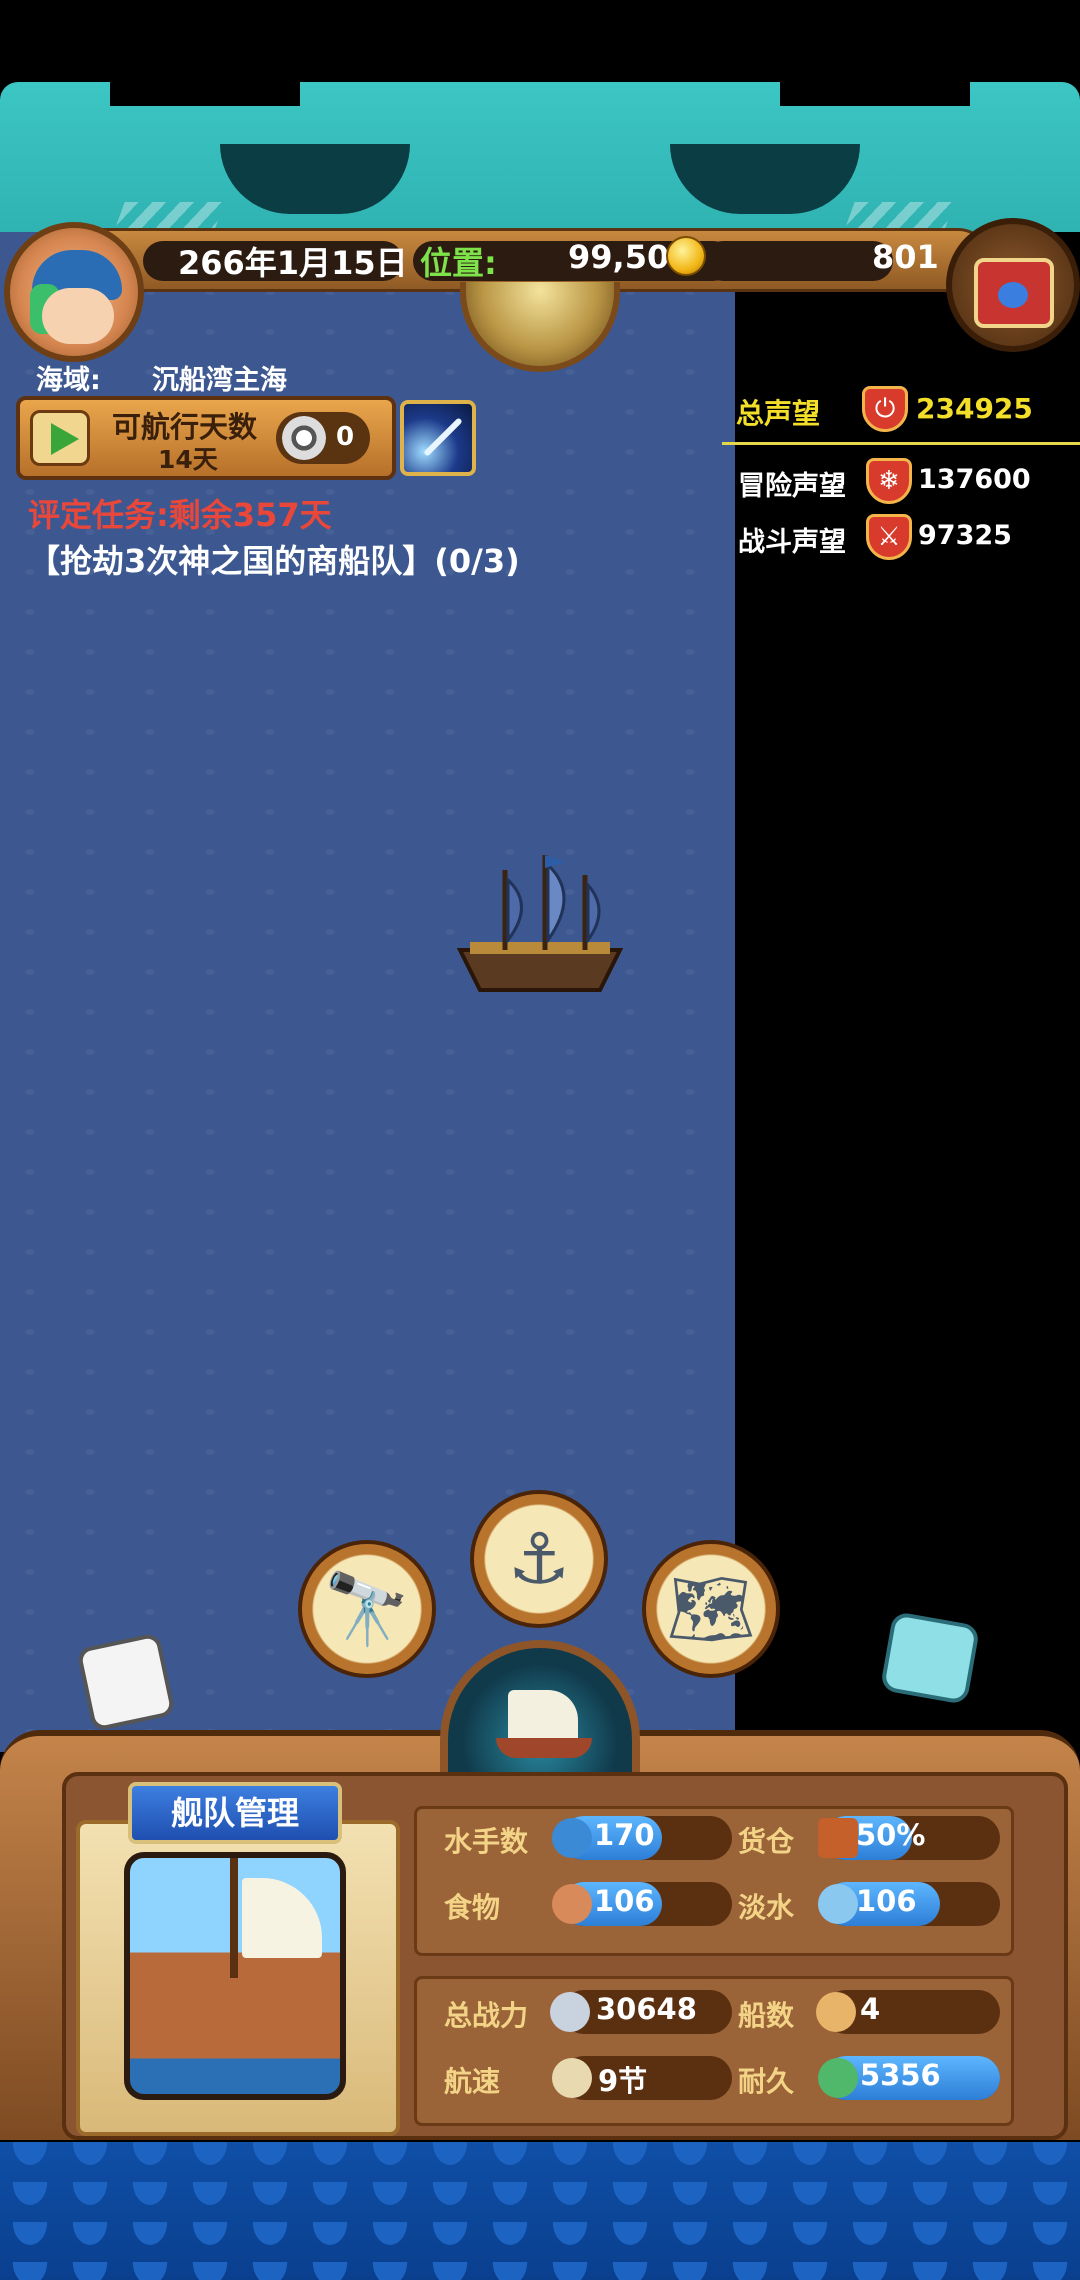  What do you see at coordinates (870, 2009) in the screenshot?
I see `ships-value: 4` at bounding box center [870, 2009].